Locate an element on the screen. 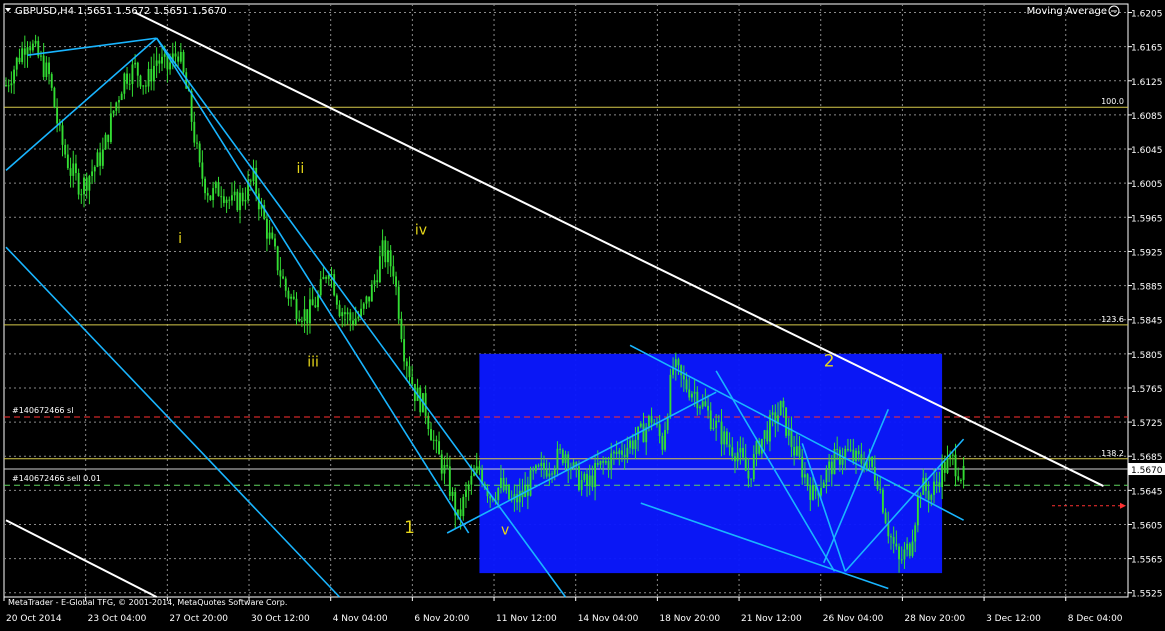 This screenshot has height=631, width=1165. x-tick-label: 8 Dec 04:00 is located at coordinates (1095, 619).